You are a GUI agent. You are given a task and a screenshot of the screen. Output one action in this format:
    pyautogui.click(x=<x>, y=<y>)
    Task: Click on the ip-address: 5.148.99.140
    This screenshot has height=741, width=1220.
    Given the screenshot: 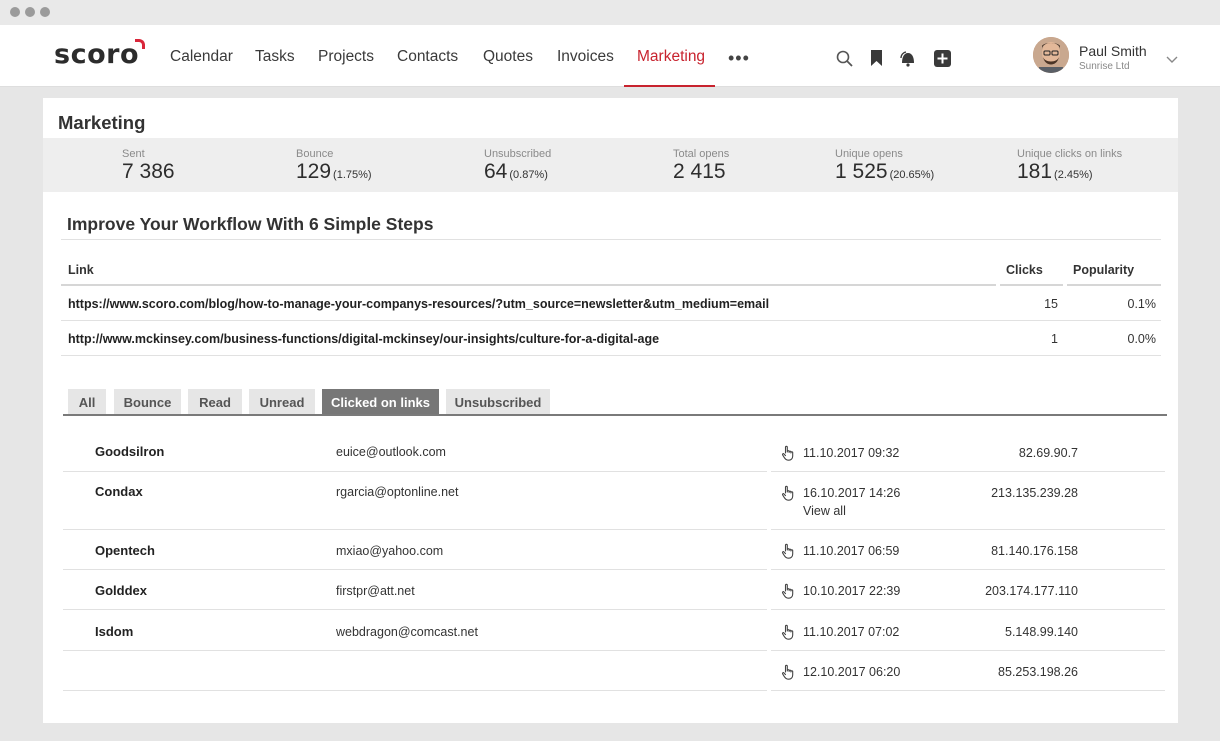 What is the action you would take?
    pyautogui.click(x=1041, y=632)
    